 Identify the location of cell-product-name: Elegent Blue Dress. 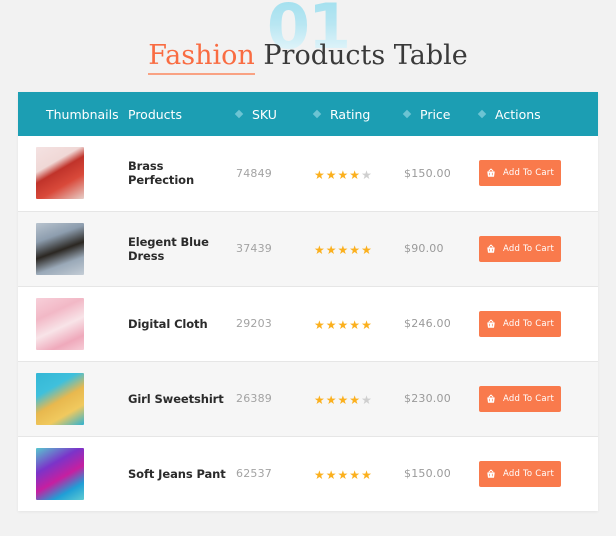
(168, 248).